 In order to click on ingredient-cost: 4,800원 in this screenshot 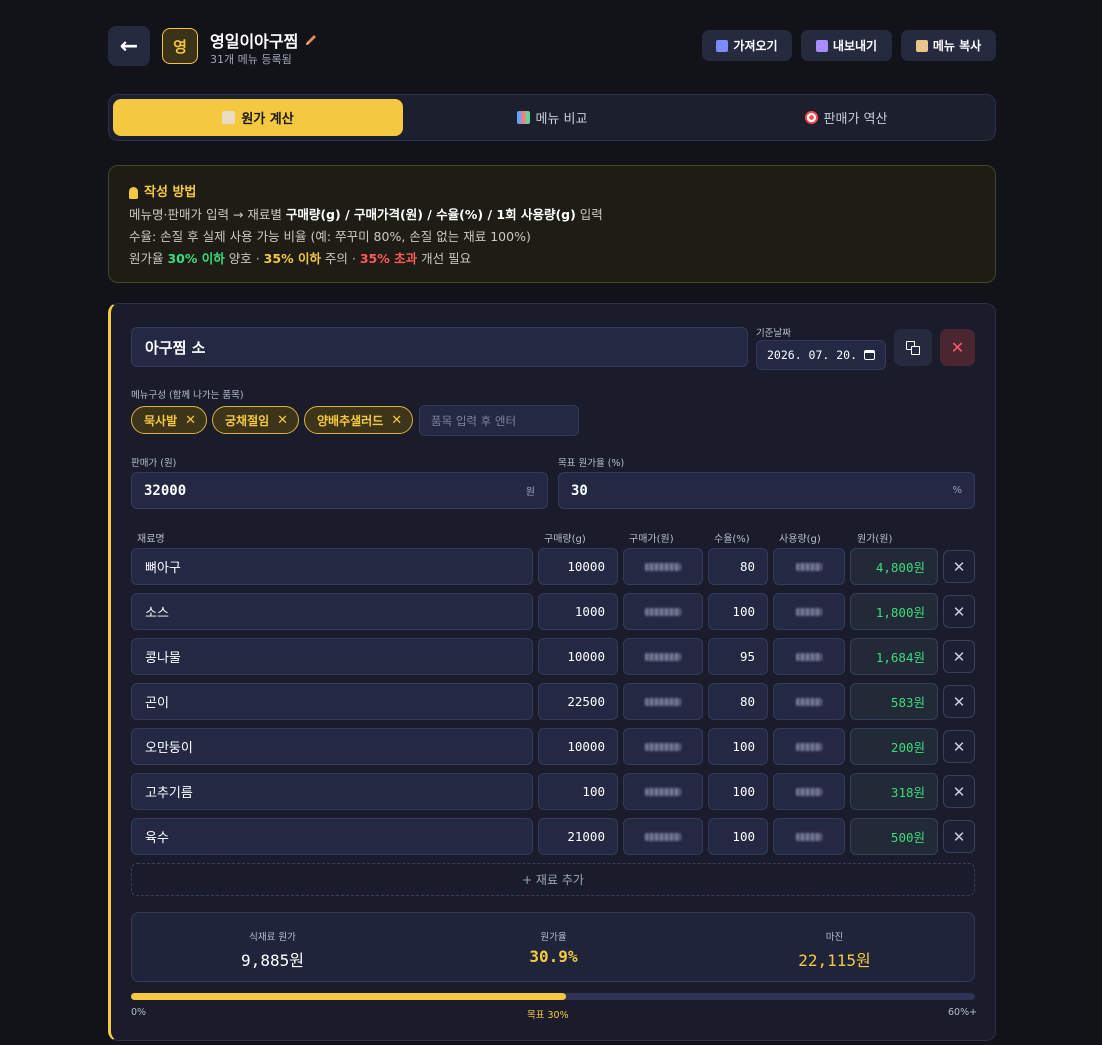, I will do `click(894, 566)`.